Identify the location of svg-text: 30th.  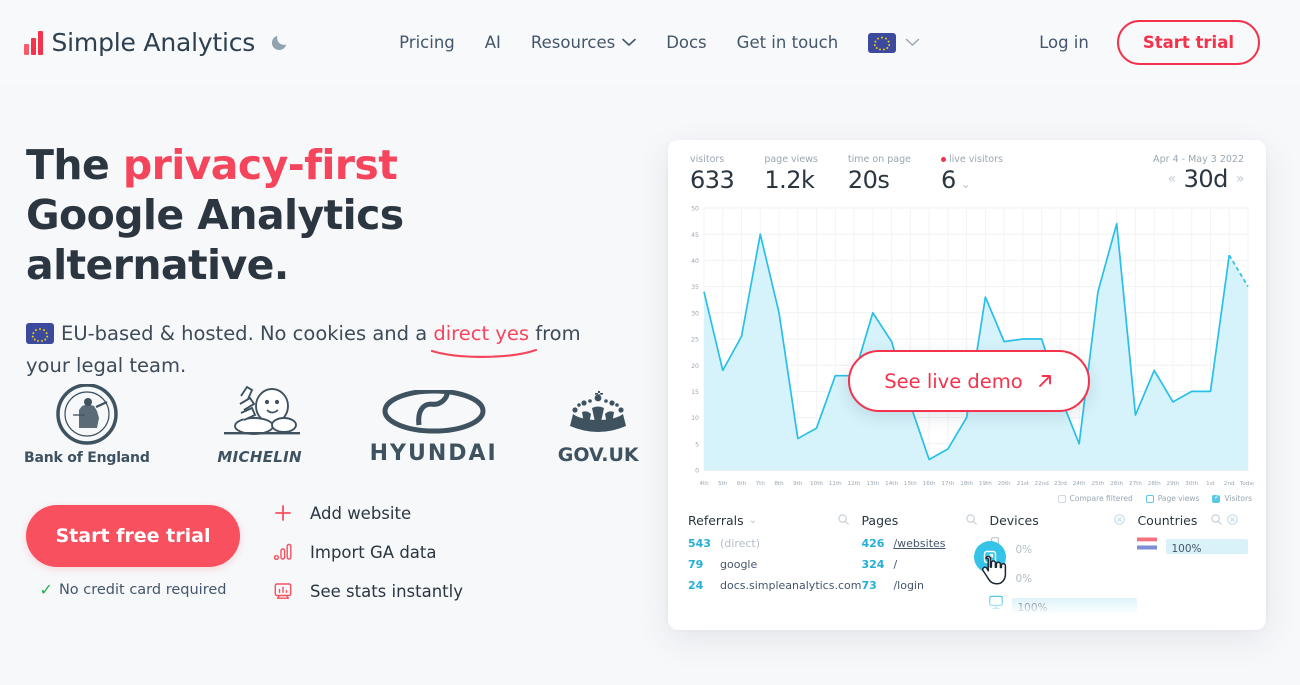
(1191, 484).